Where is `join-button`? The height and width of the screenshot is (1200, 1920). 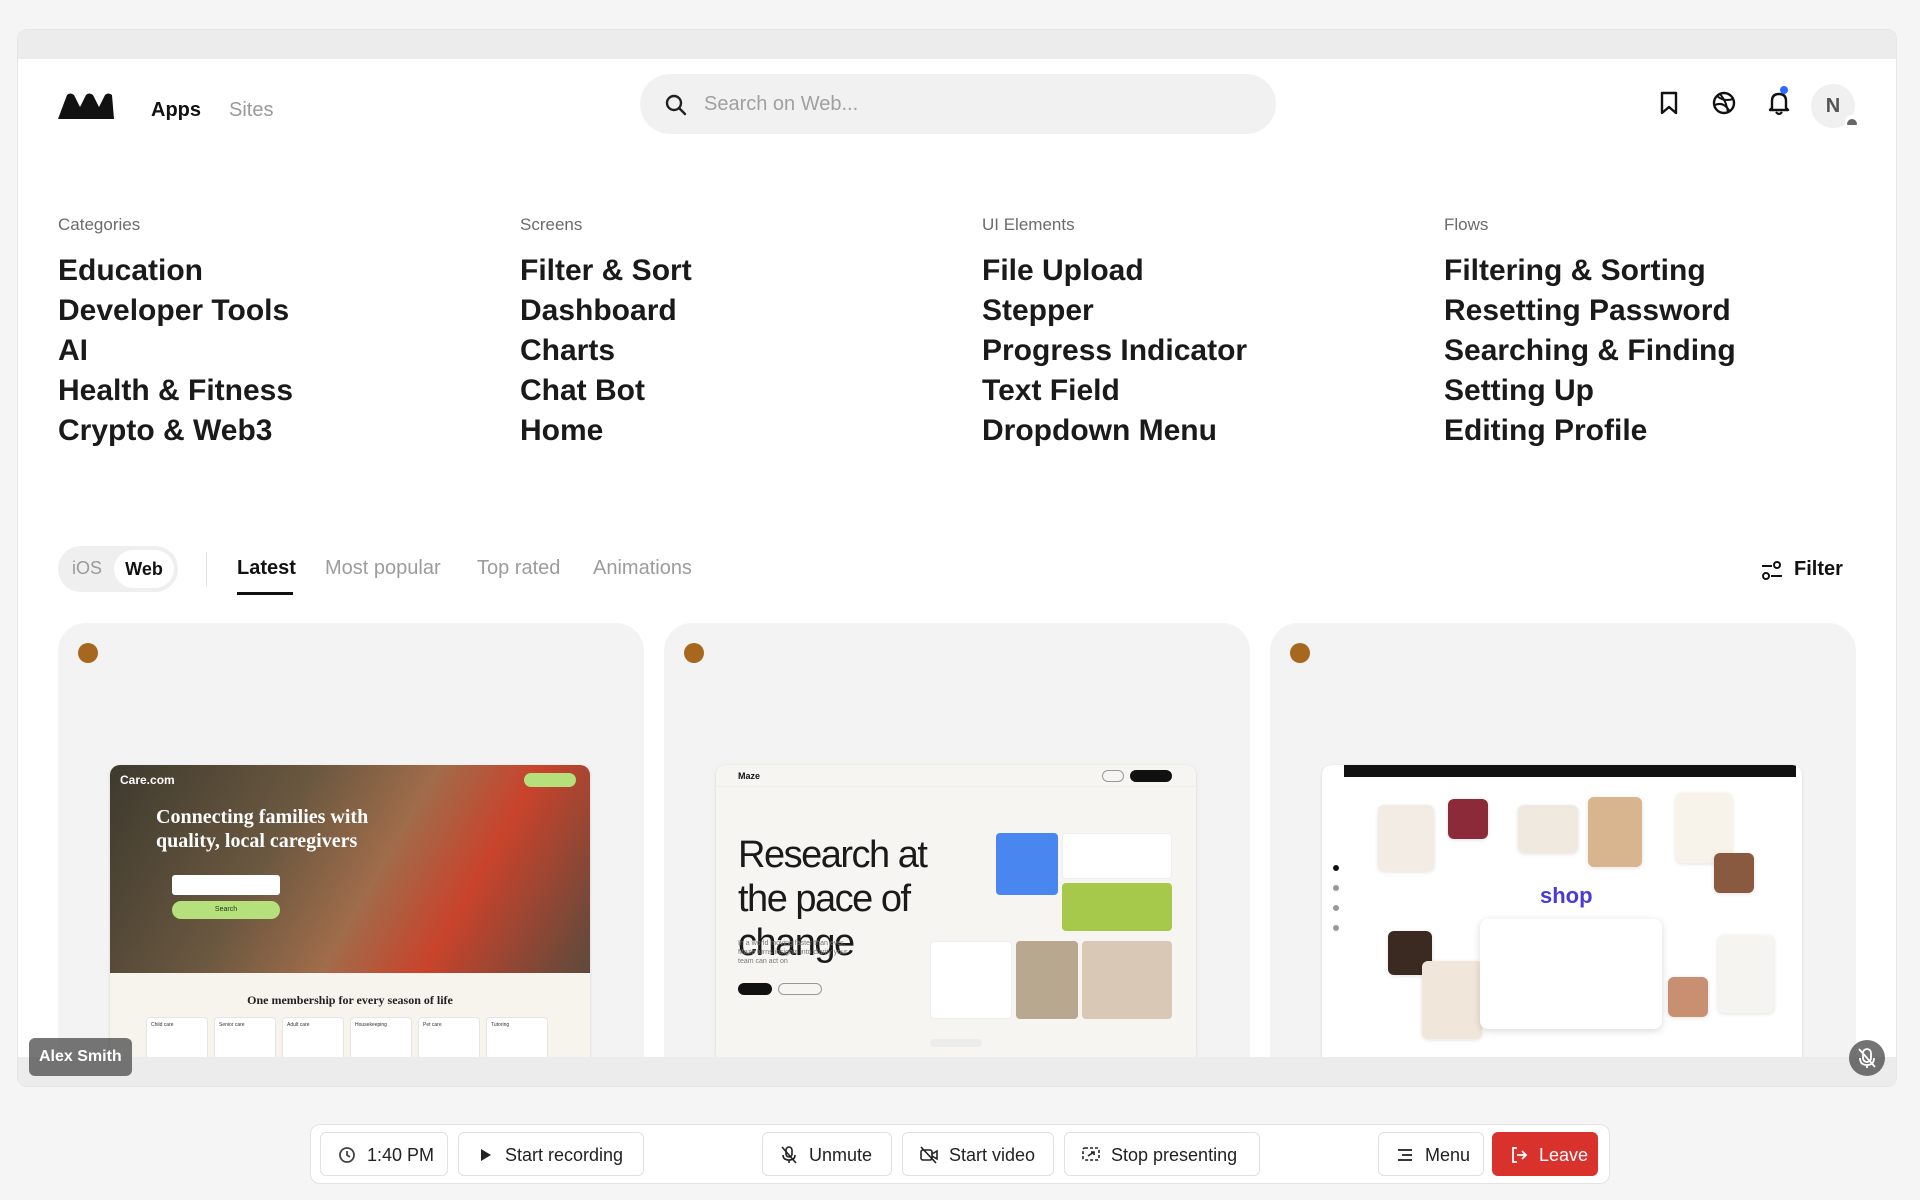 join-button is located at coordinates (550, 780).